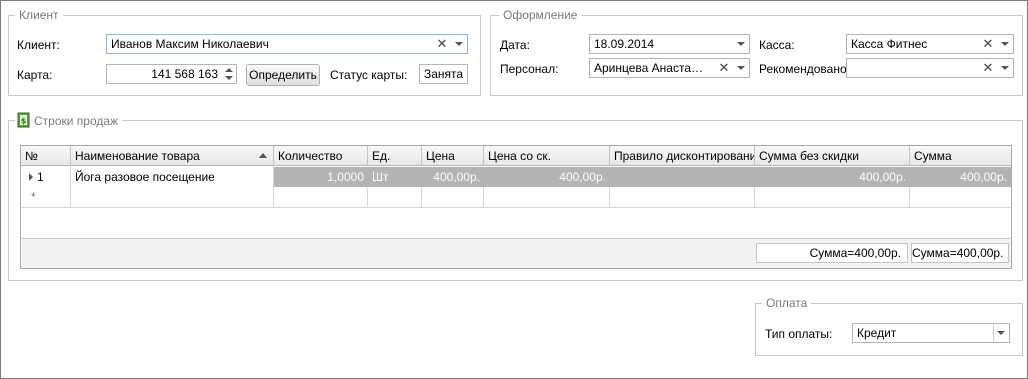 The image size is (1028, 379). I want to click on spin-arrows-icon, so click(229, 74).